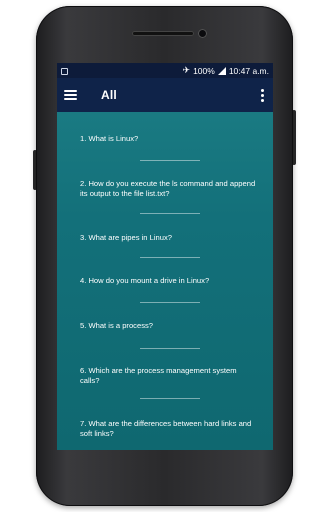 This screenshot has height=512, width=330. I want to click on question-item-5: 5. What is a process?, so click(169, 326).